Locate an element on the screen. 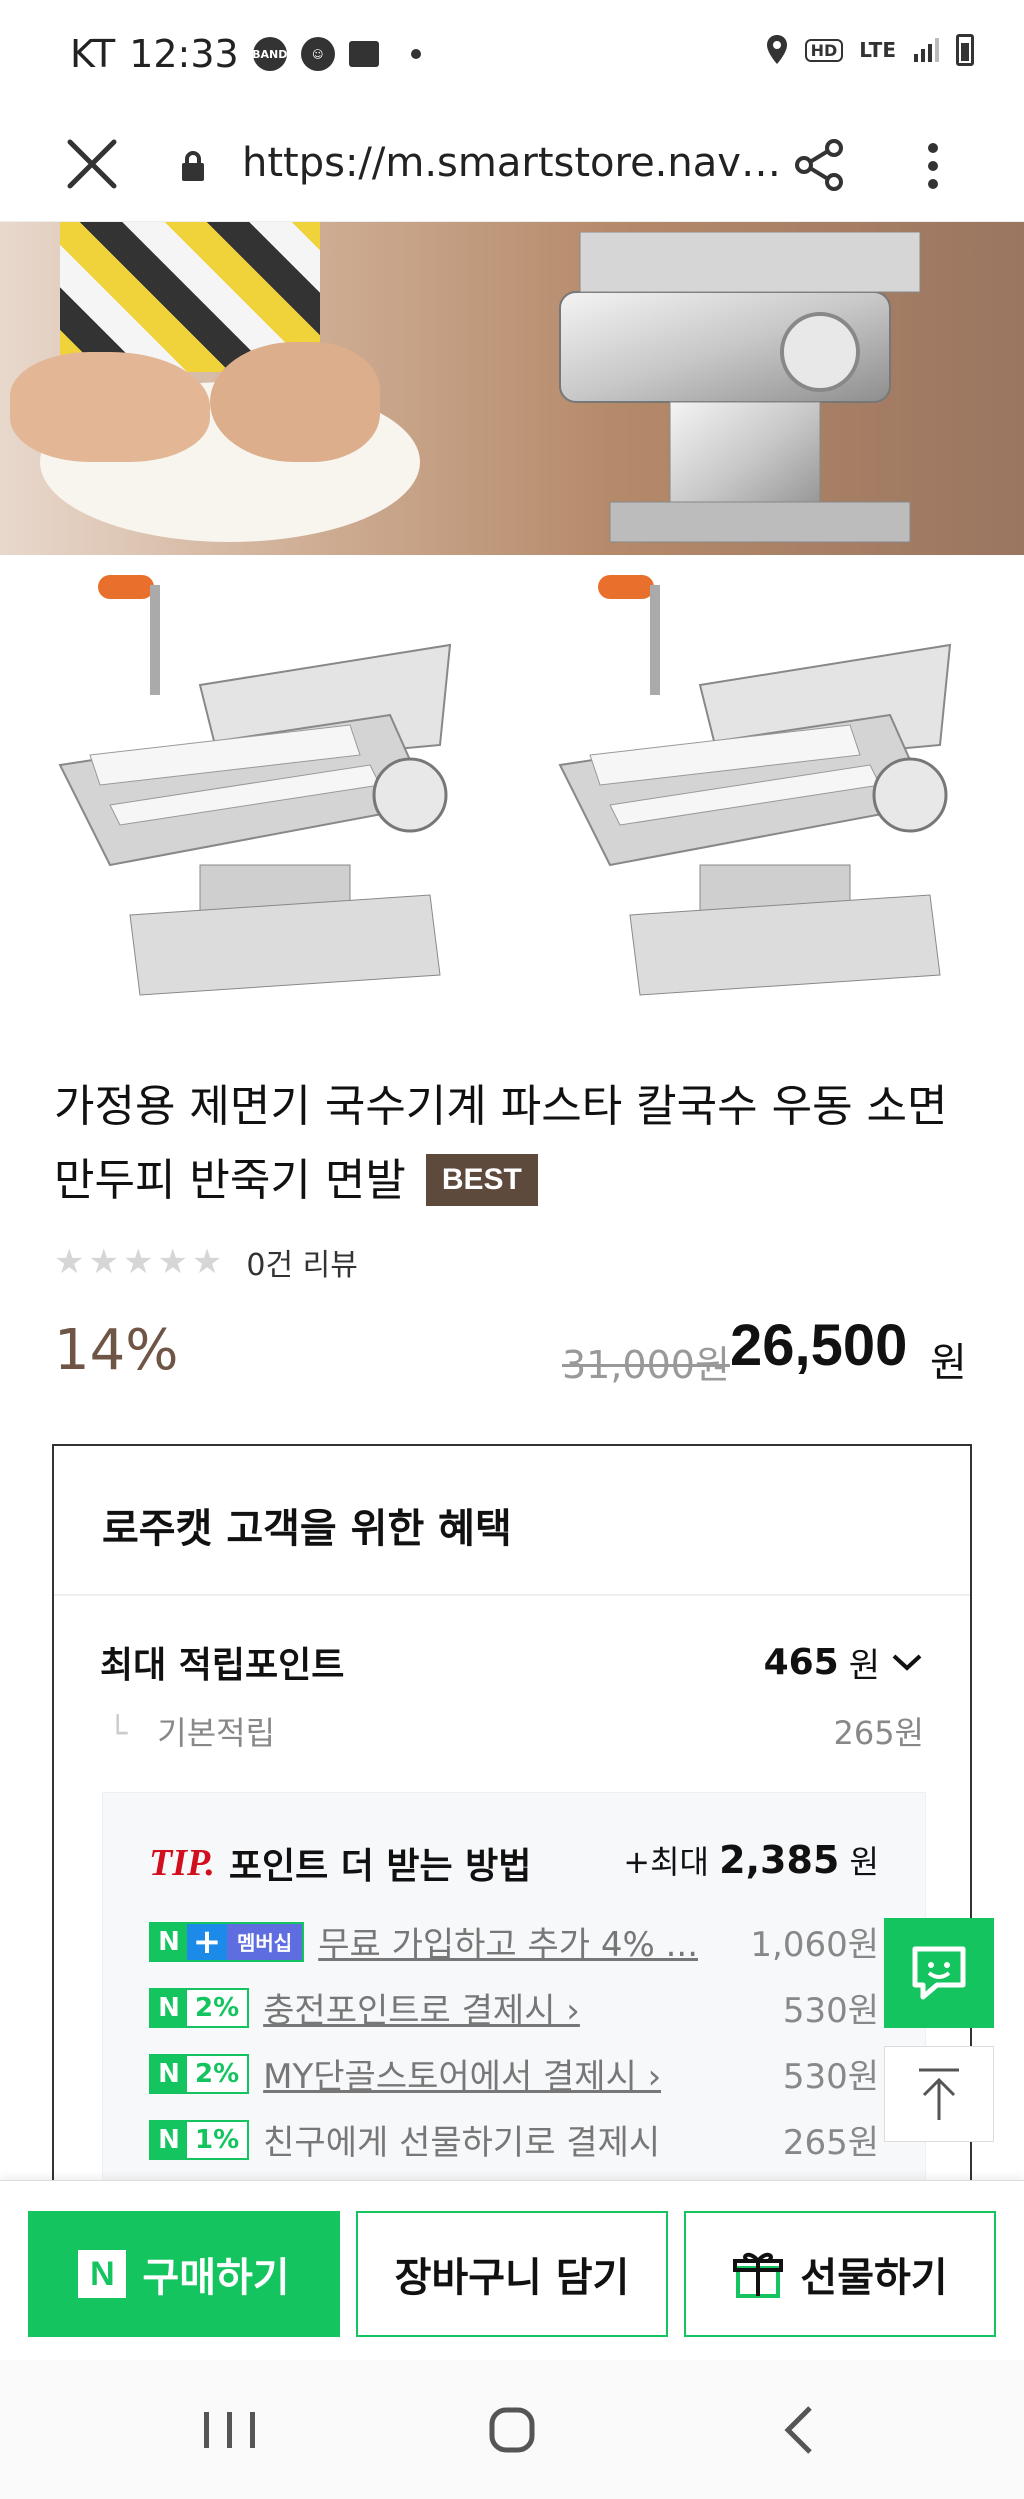 The image size is (1024, 2499). bottom-action-bar: N 구매하기 장바구니 담기 선물하기 is located at coordinates (512, 2270).